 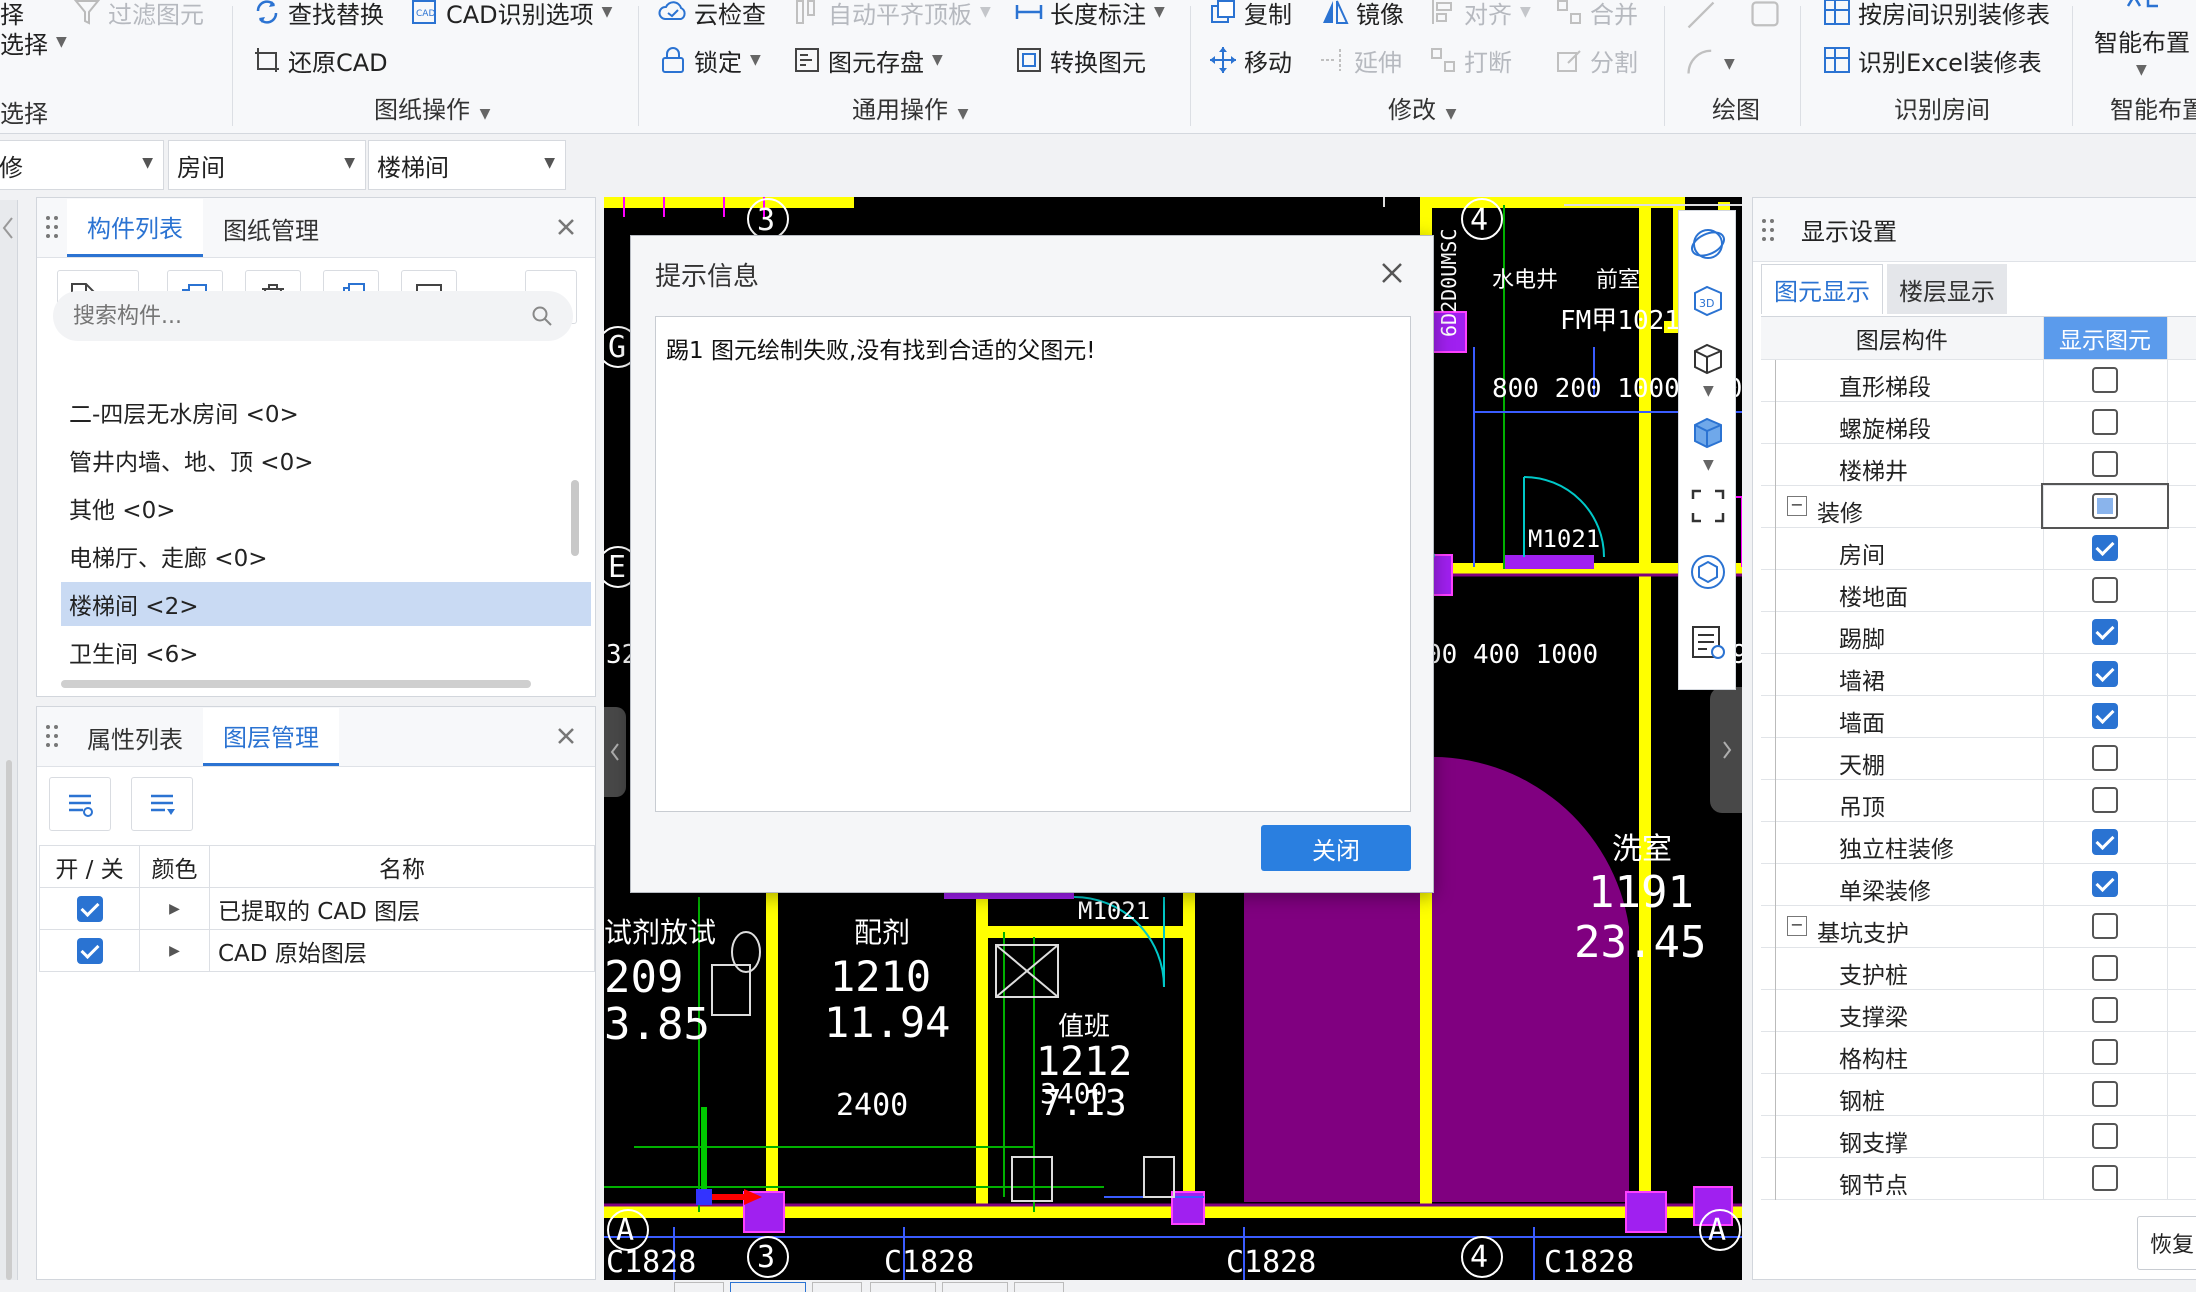 What do you see at coordinates (2105, 338) in the screenshot?
I see `col-show-element: 显示图元` at bounding box center [2105, 338].